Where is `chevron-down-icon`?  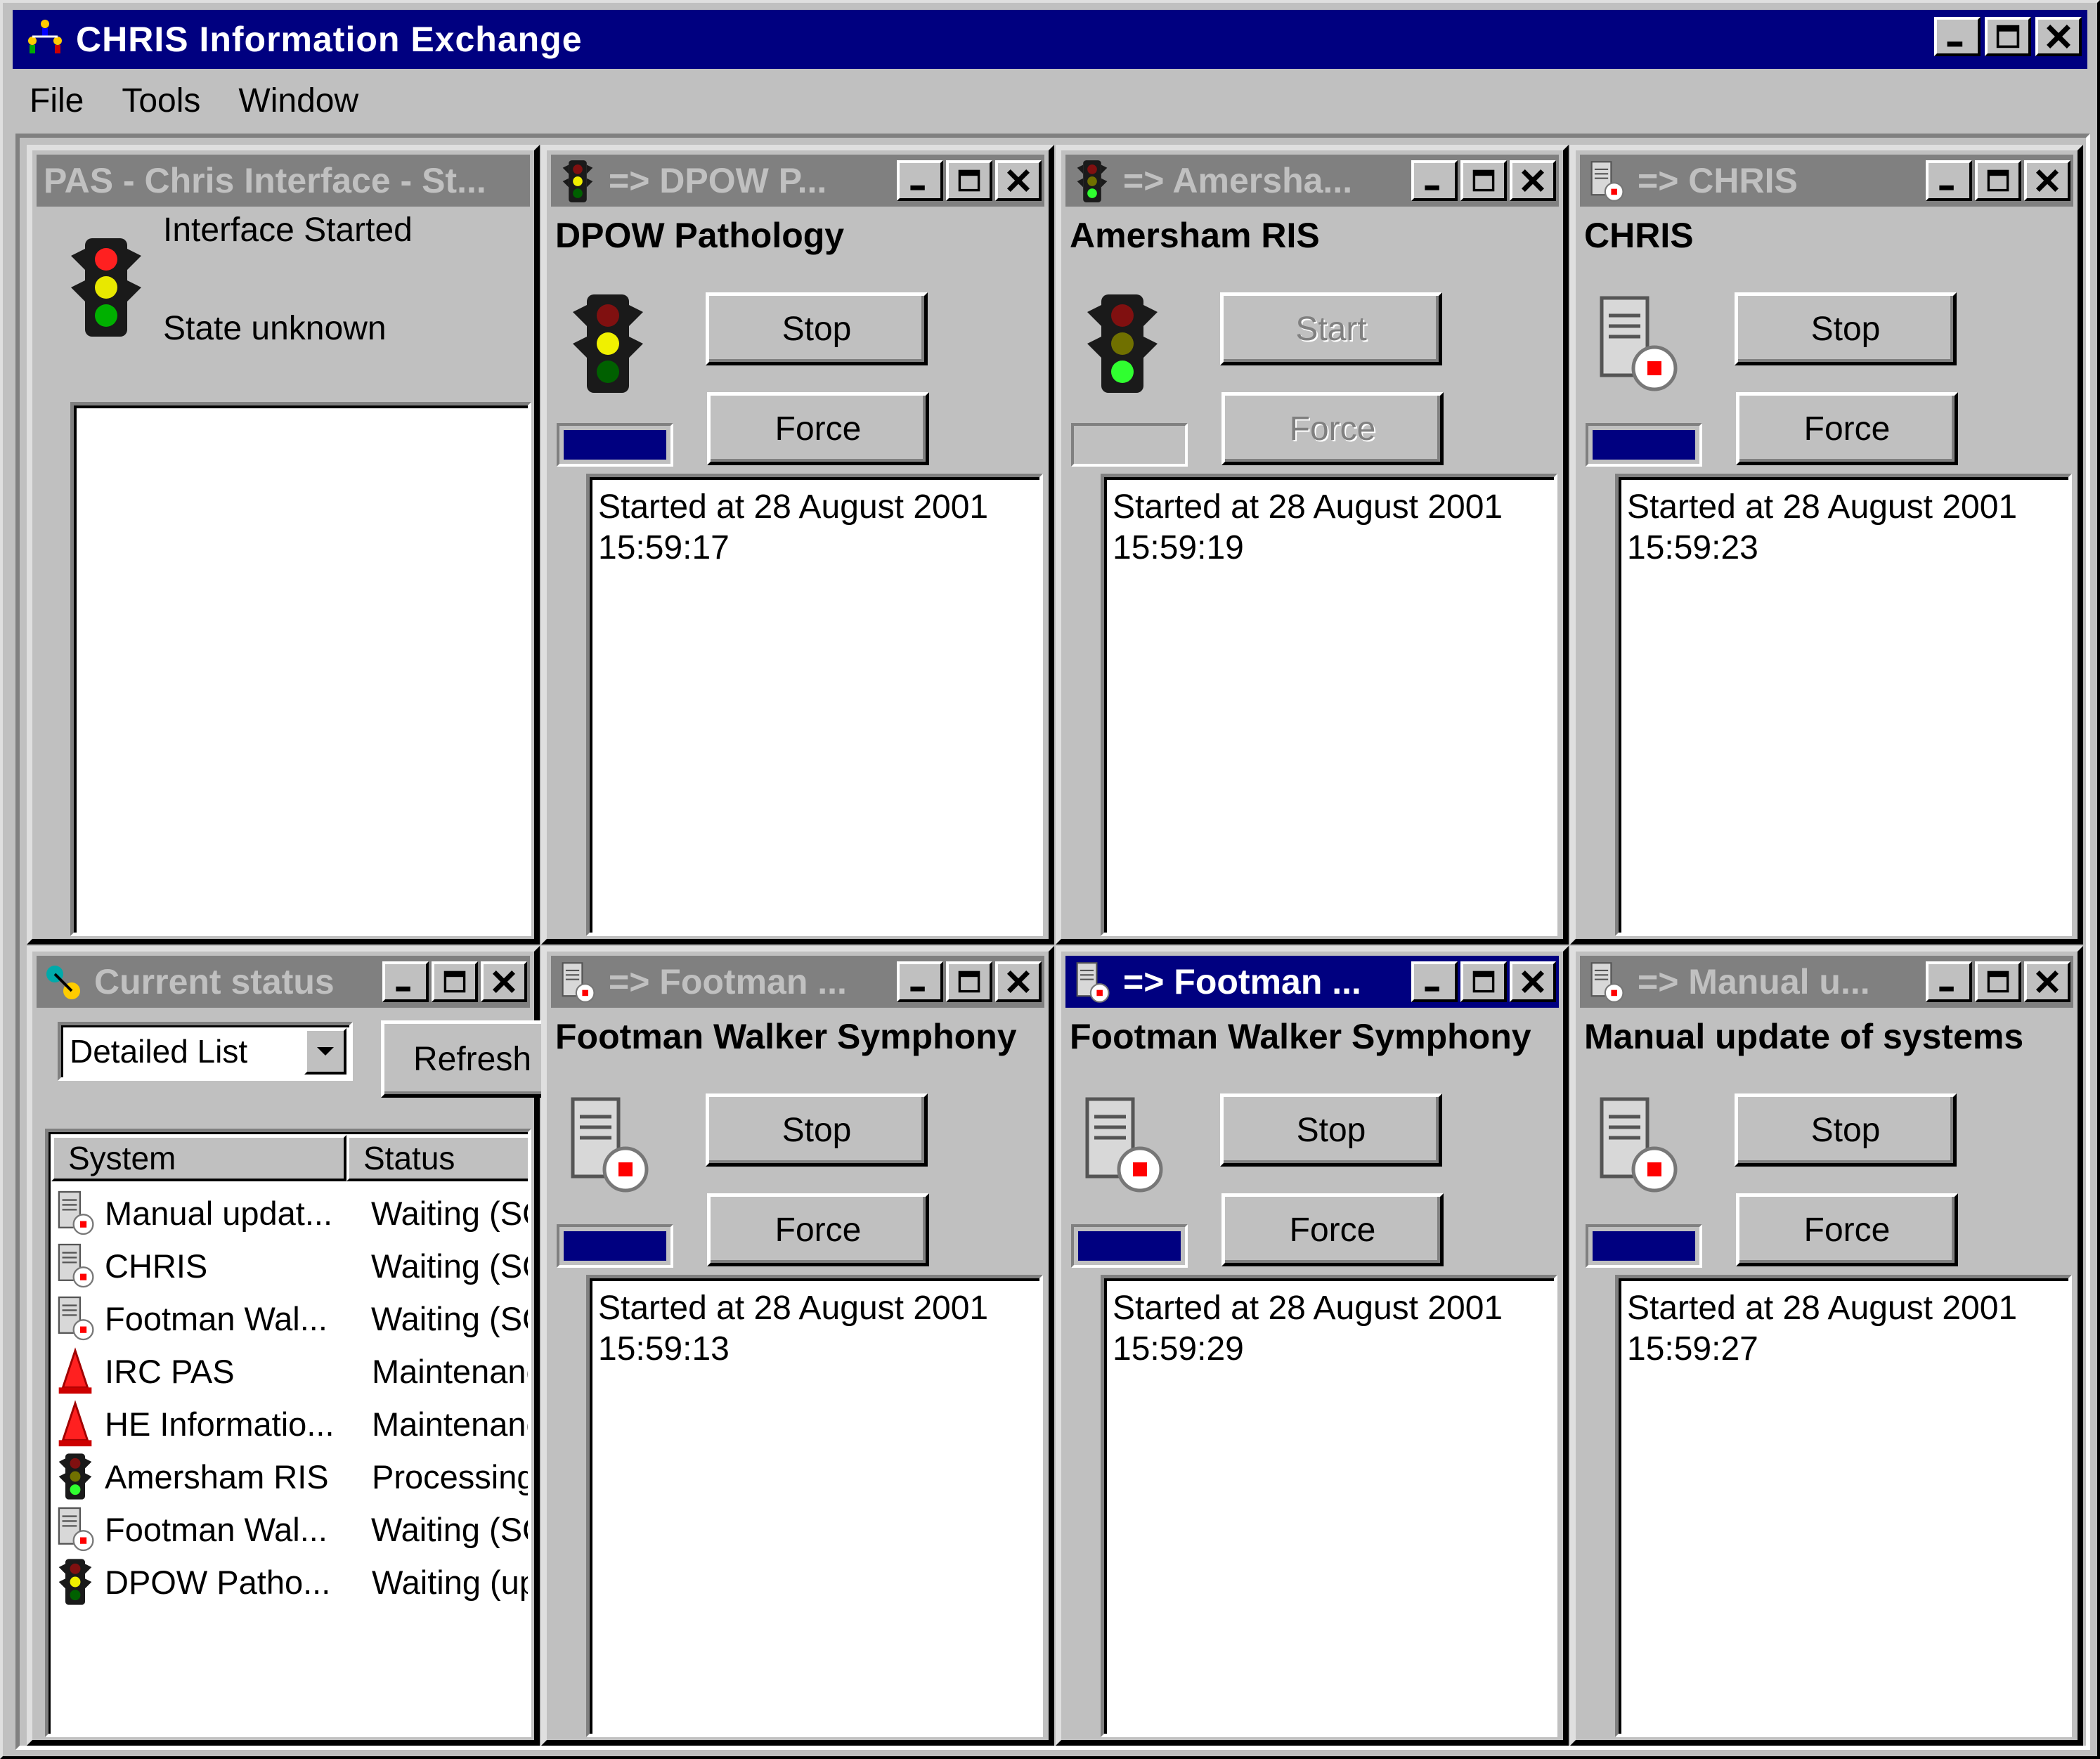
chevron-down-icon is located at coordinates (325, 1051).